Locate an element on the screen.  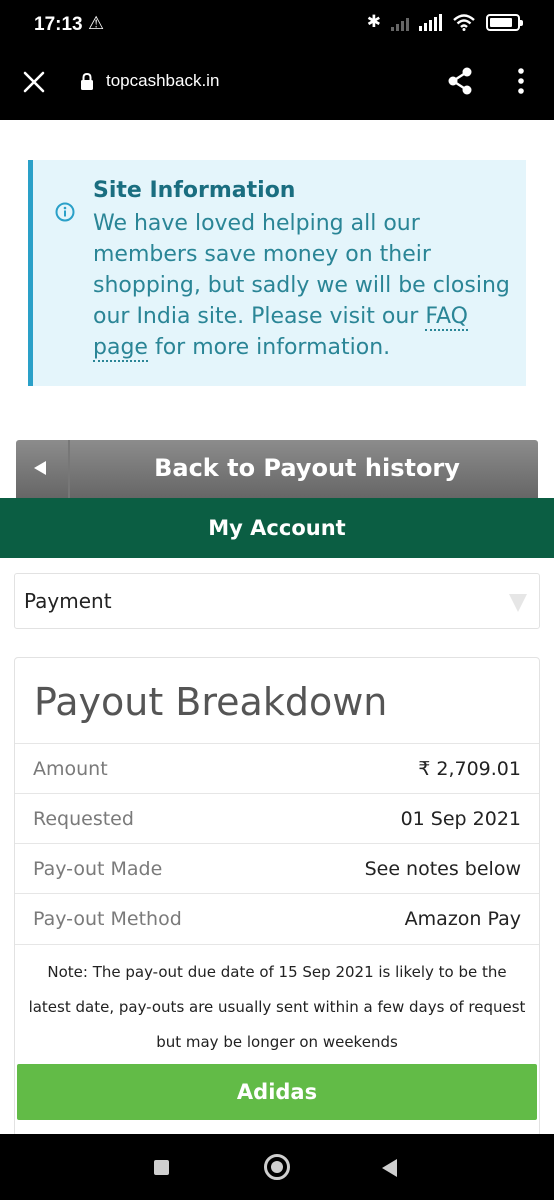
warning-icon: ⚠ is located at coordinates (96, 23).